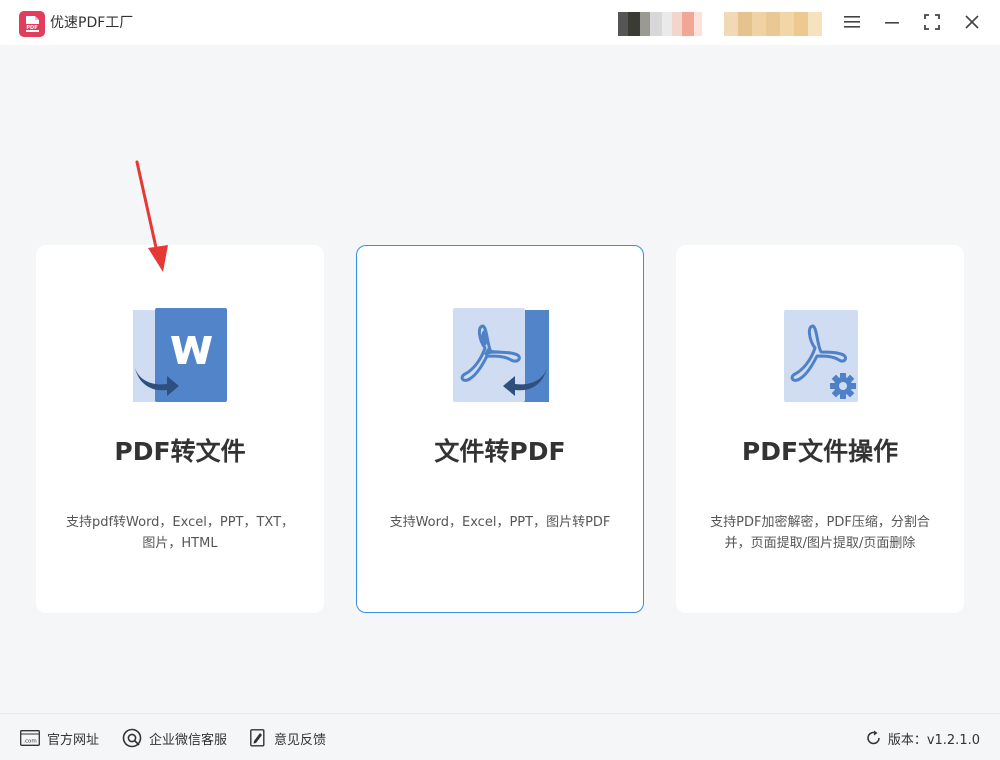 Image resolution: width=1000 pixels, height=760 pixels. I want to click on app-logo-icon: PDF, so click(32, 24).